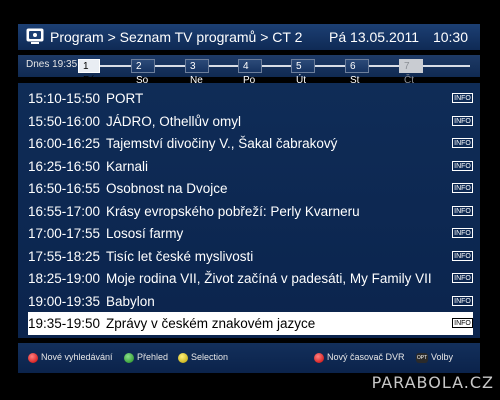 This screenshot has width=500, height=400. Describe the element at coordinates (183, 357) in the screenshot. I see `yellow-button-icon` at that location.